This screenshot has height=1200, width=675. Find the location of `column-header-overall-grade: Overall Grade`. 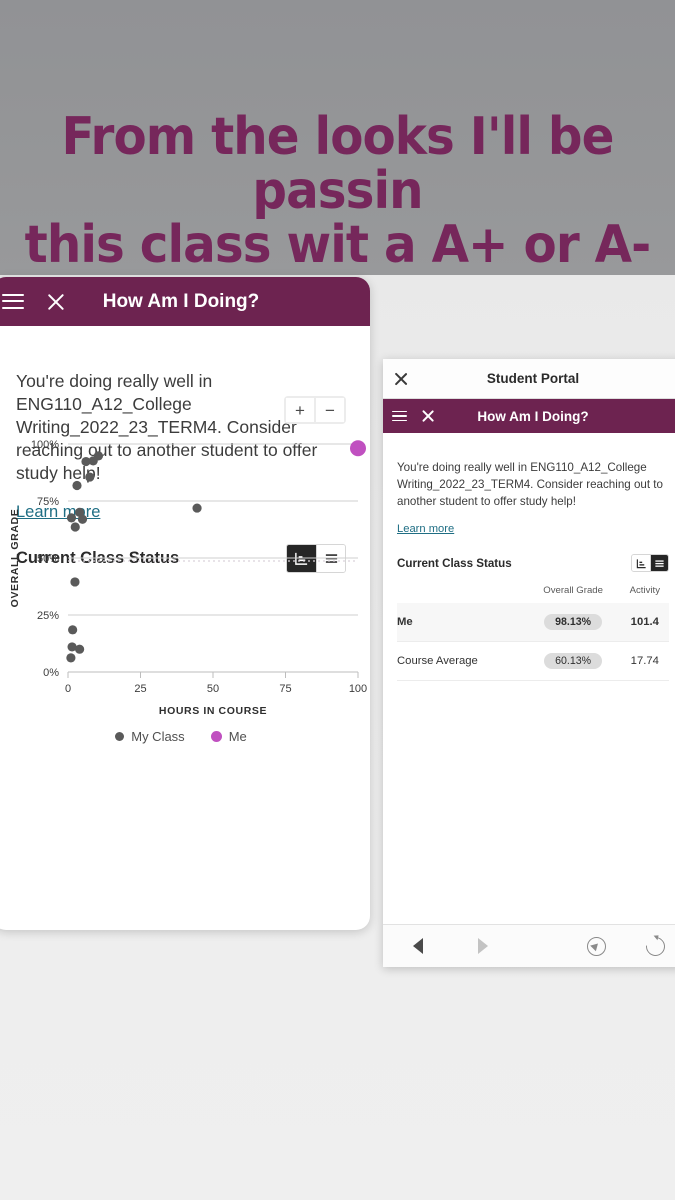

column-header-overall-grade: Overall Grade is located at coordinates (573, 590).